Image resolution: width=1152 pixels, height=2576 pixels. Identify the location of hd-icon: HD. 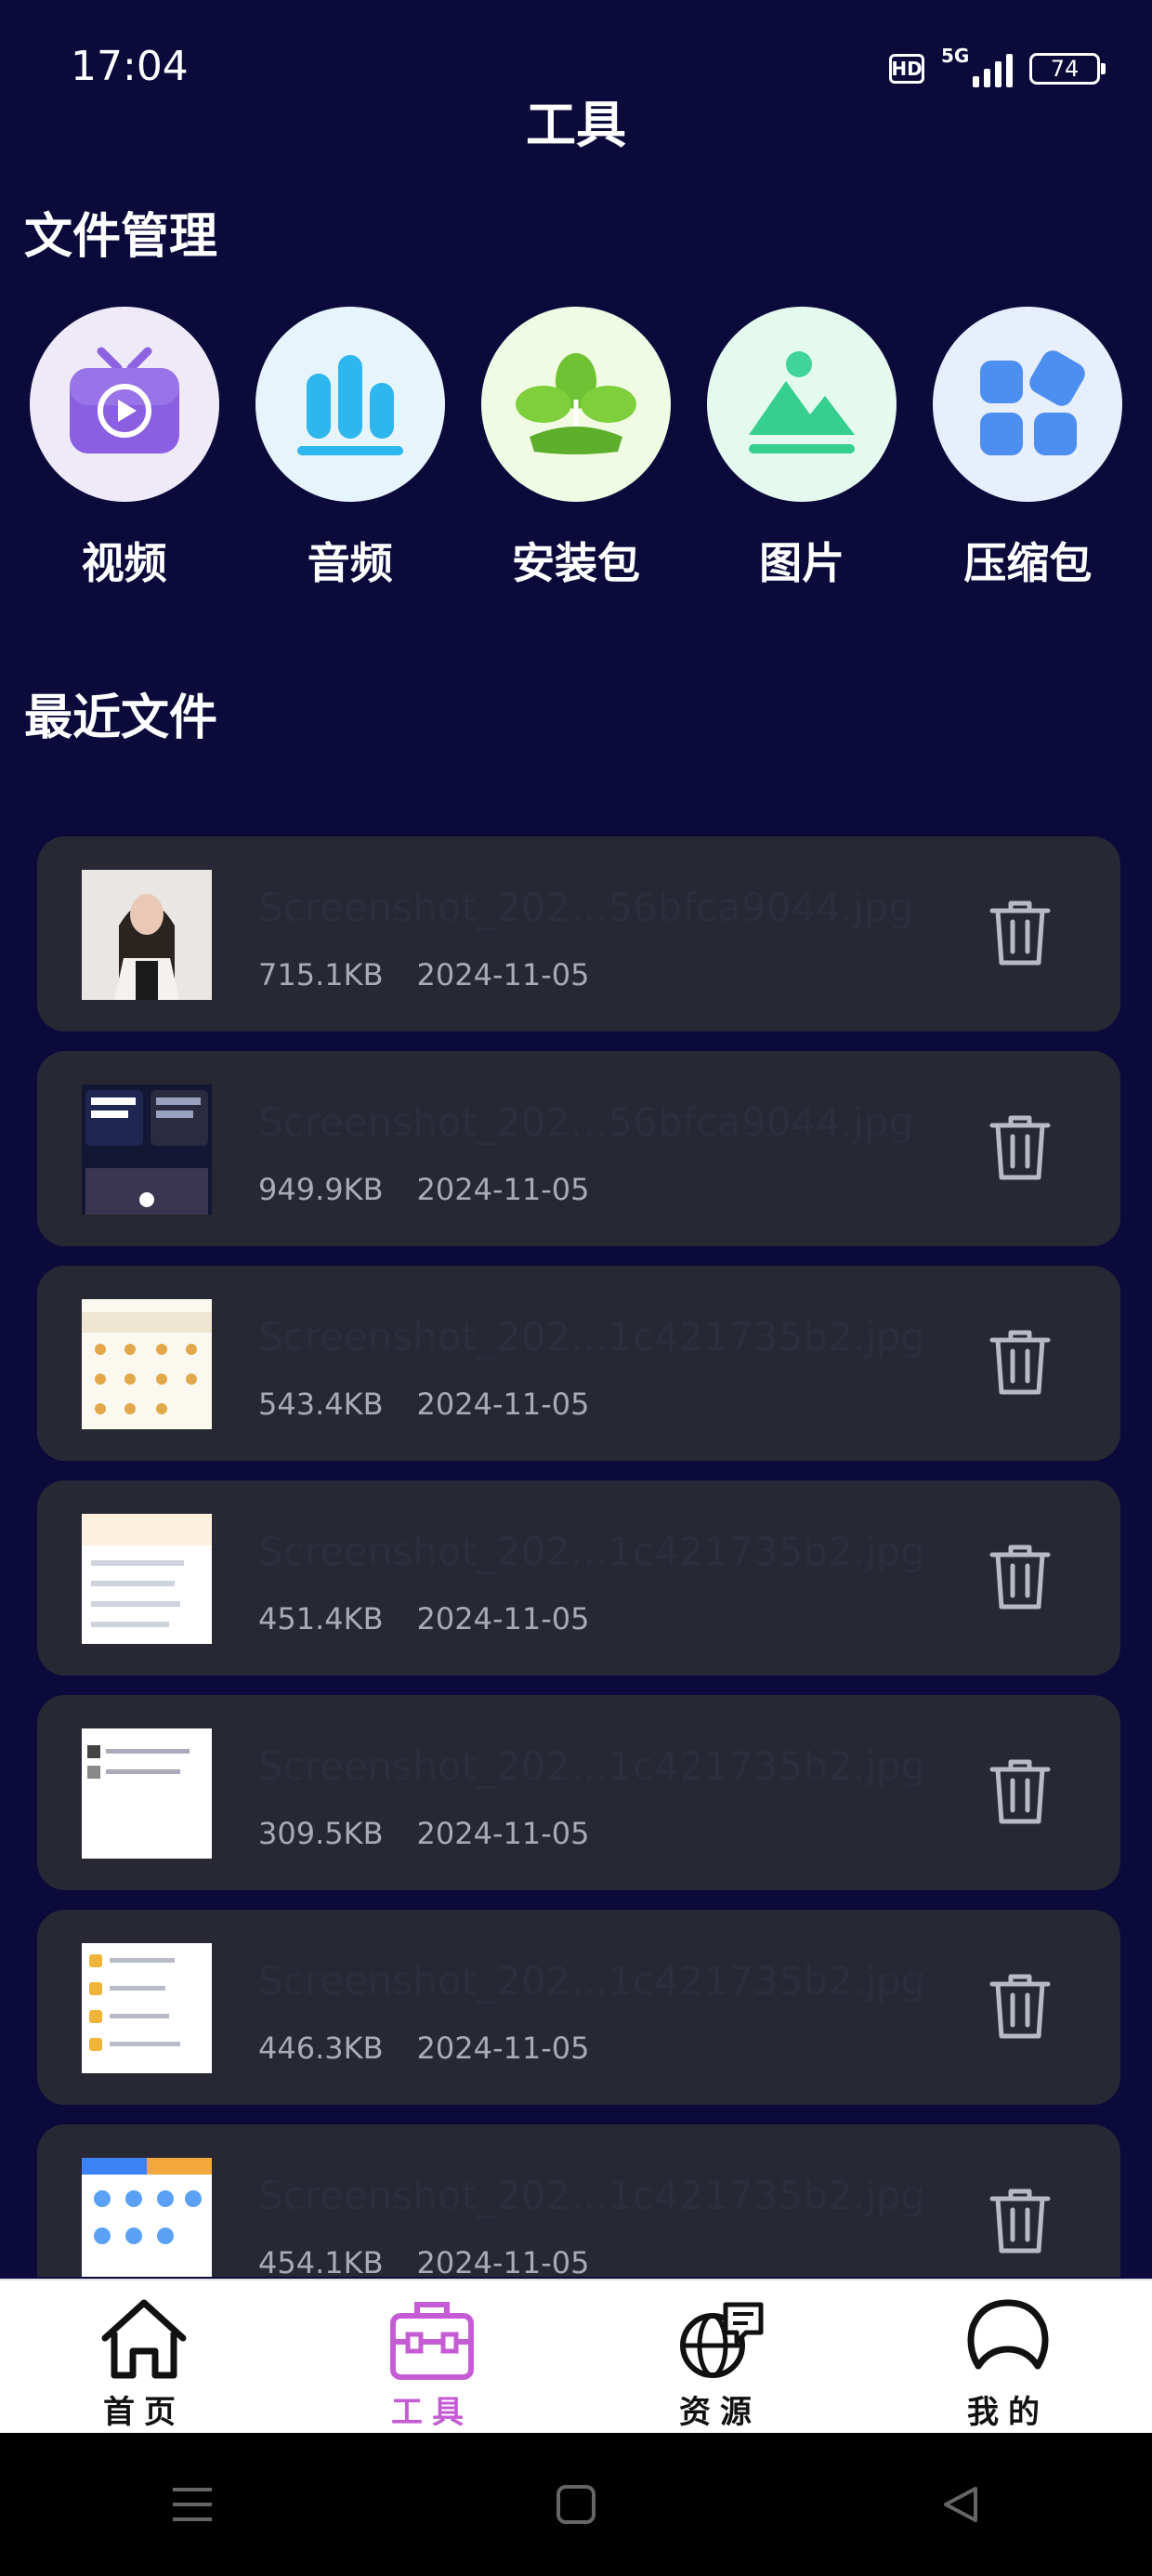
(906, 69).